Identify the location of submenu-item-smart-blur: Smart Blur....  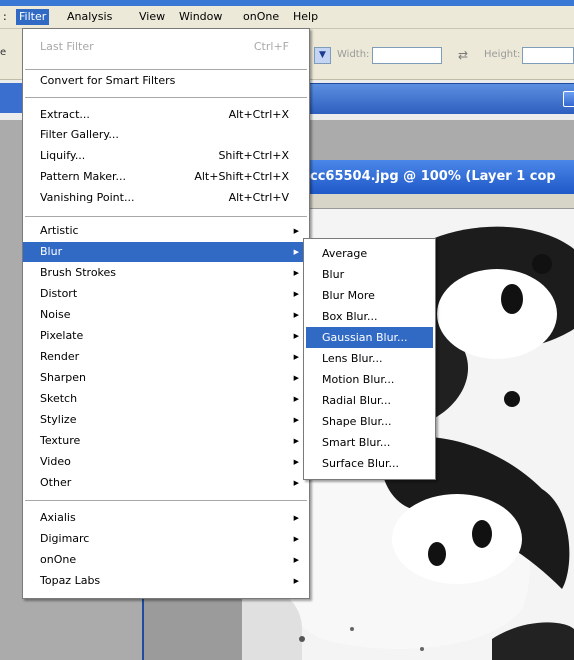
(369, 442).